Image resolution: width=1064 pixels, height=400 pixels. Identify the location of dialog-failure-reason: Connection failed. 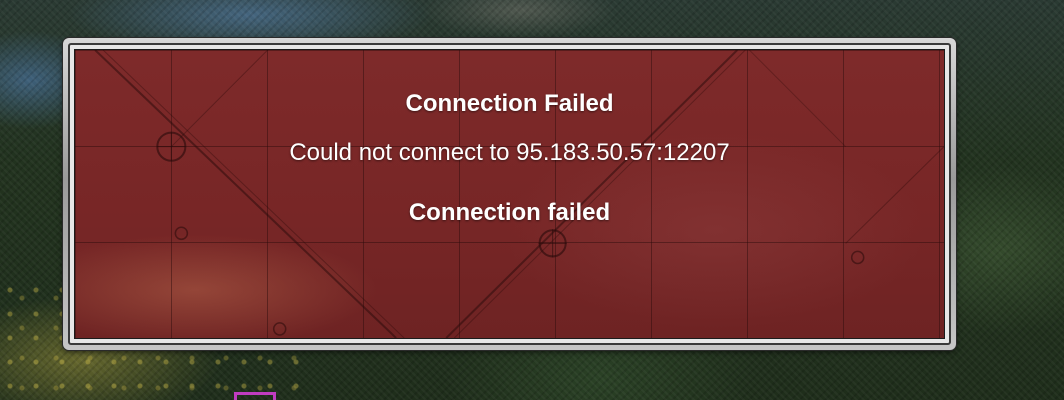
(509, 212).